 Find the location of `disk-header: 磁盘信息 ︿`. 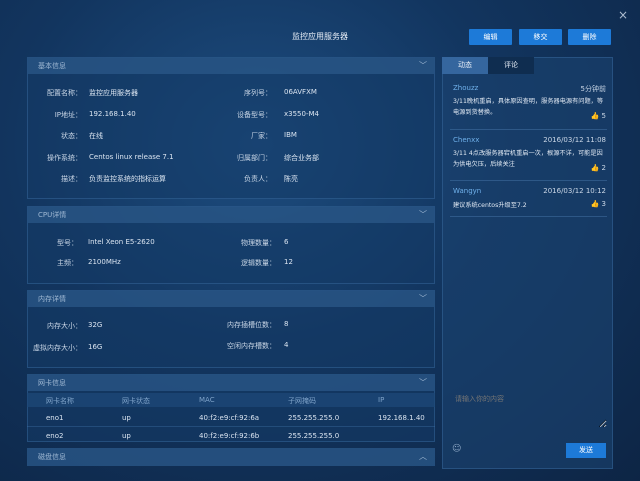

disk-header: 磁盘信息 ︿ is located at coordinates (231, 457).